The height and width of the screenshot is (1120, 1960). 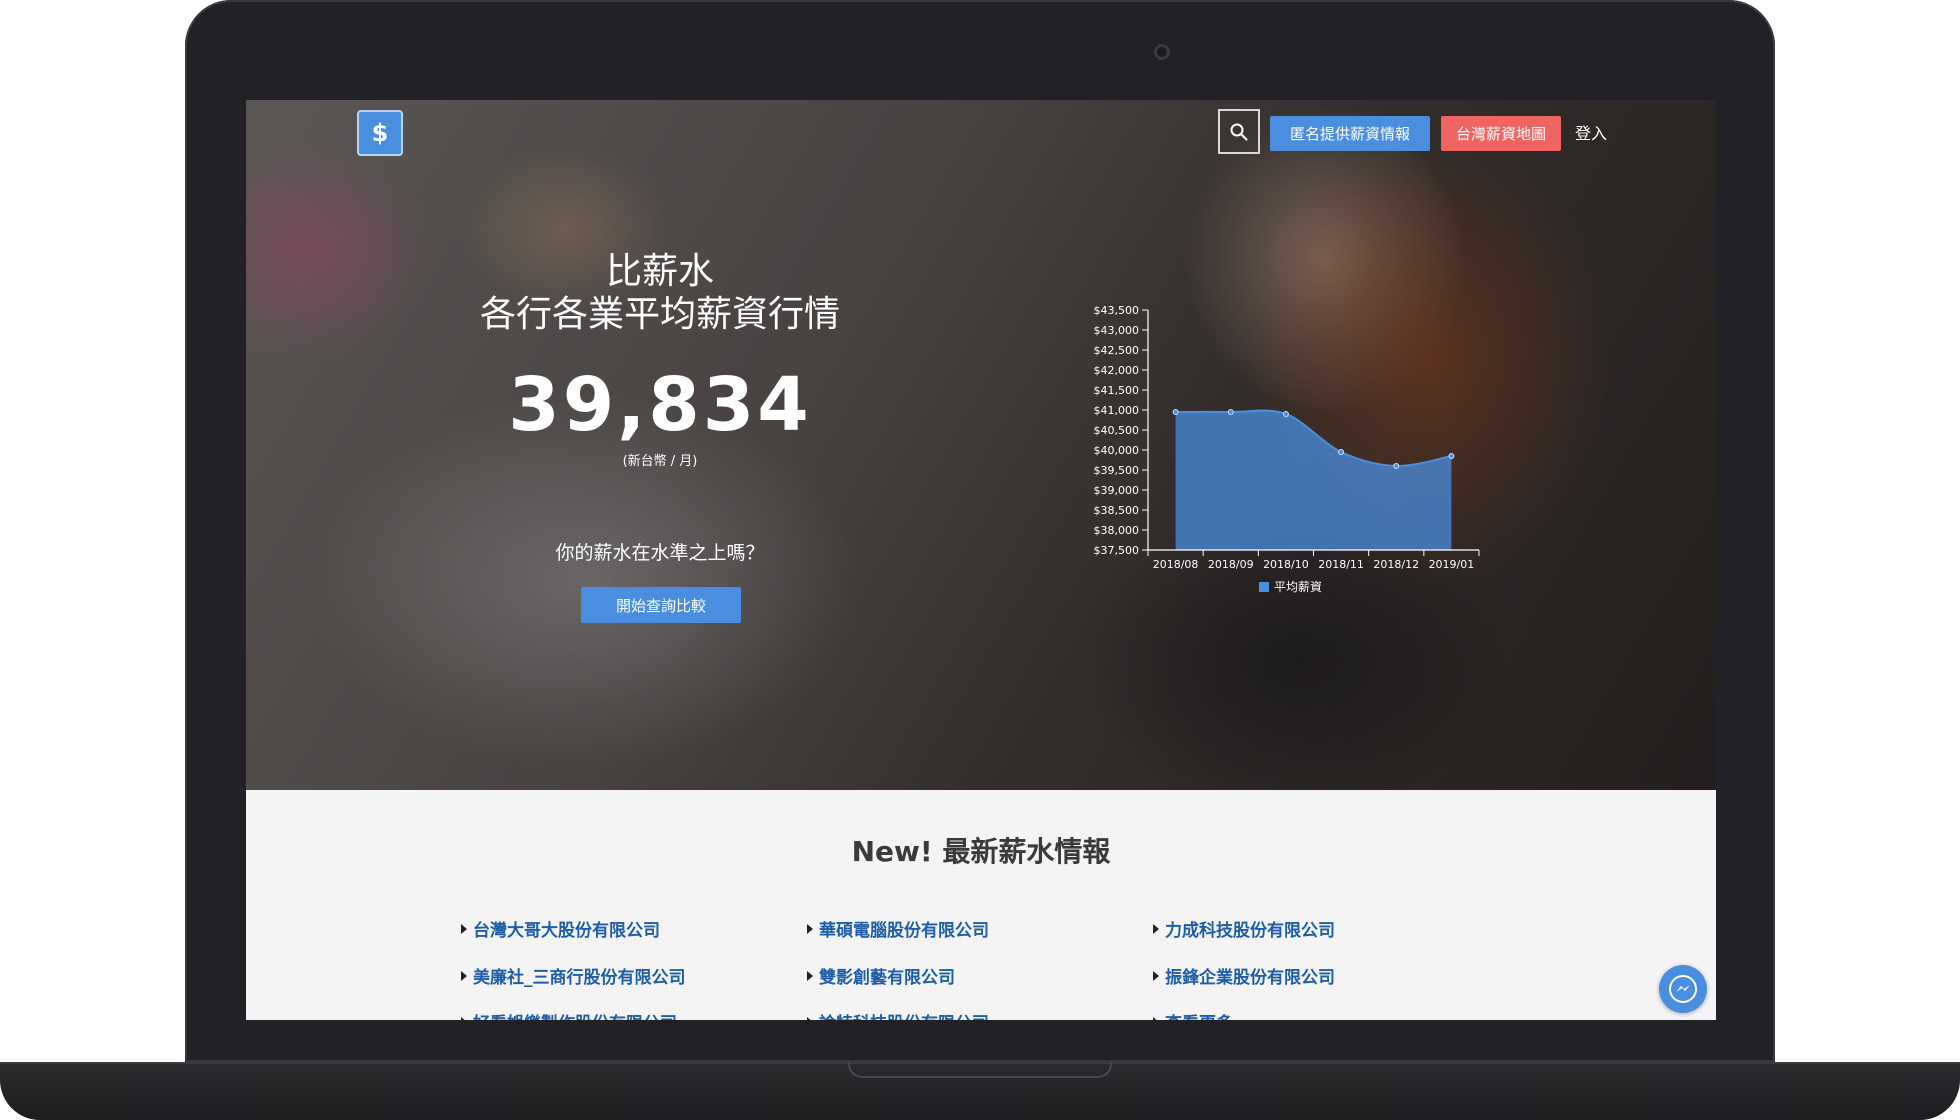 I want to click on y-tick-label: $40,000, so click(x=1117, y=450).